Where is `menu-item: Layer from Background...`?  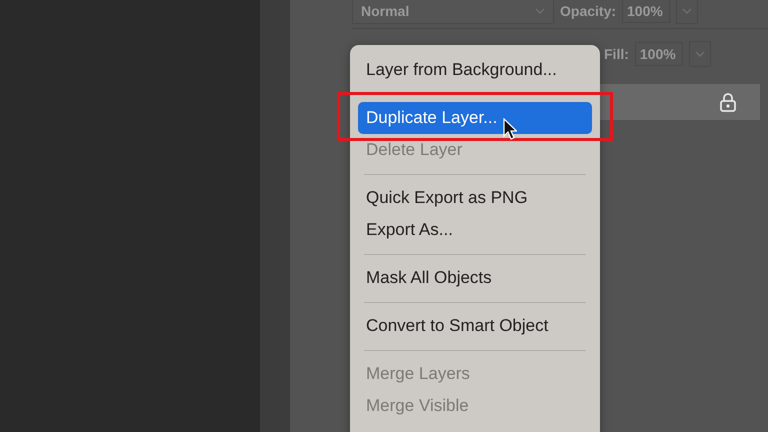
menu-item: Layer from Background... is located at coordinates (475, 70).